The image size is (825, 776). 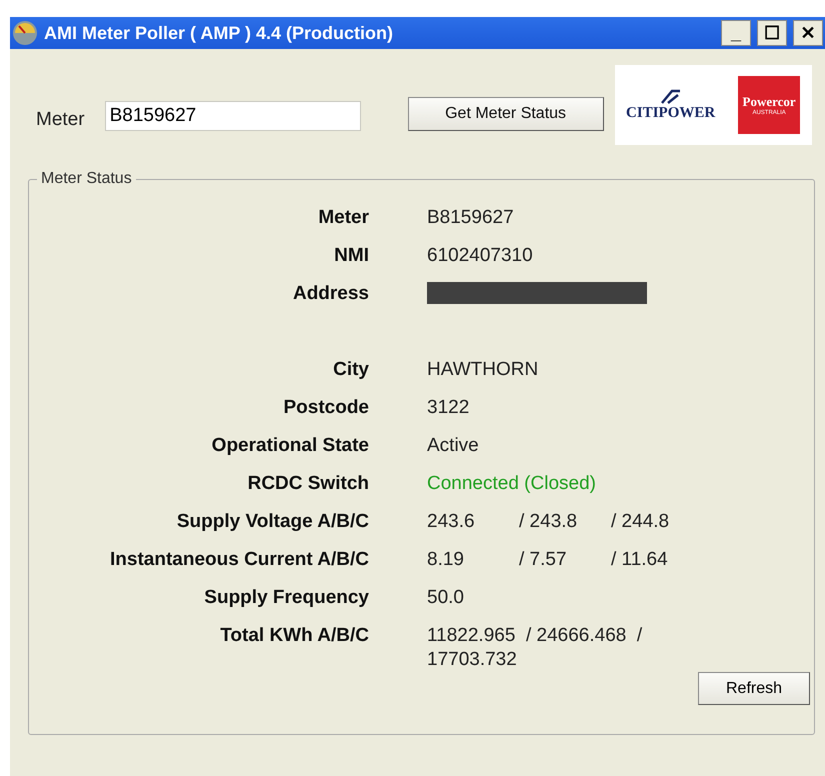 What do you see at coordinates (446, 560) in the screenshot?
I see `field-value: 8.19` at bounding box center [446, 560].